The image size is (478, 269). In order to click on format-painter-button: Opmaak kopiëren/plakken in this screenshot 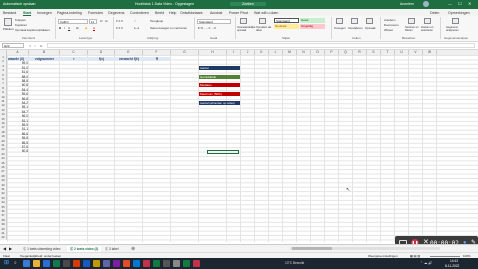, I will do `click(32, 30)`.